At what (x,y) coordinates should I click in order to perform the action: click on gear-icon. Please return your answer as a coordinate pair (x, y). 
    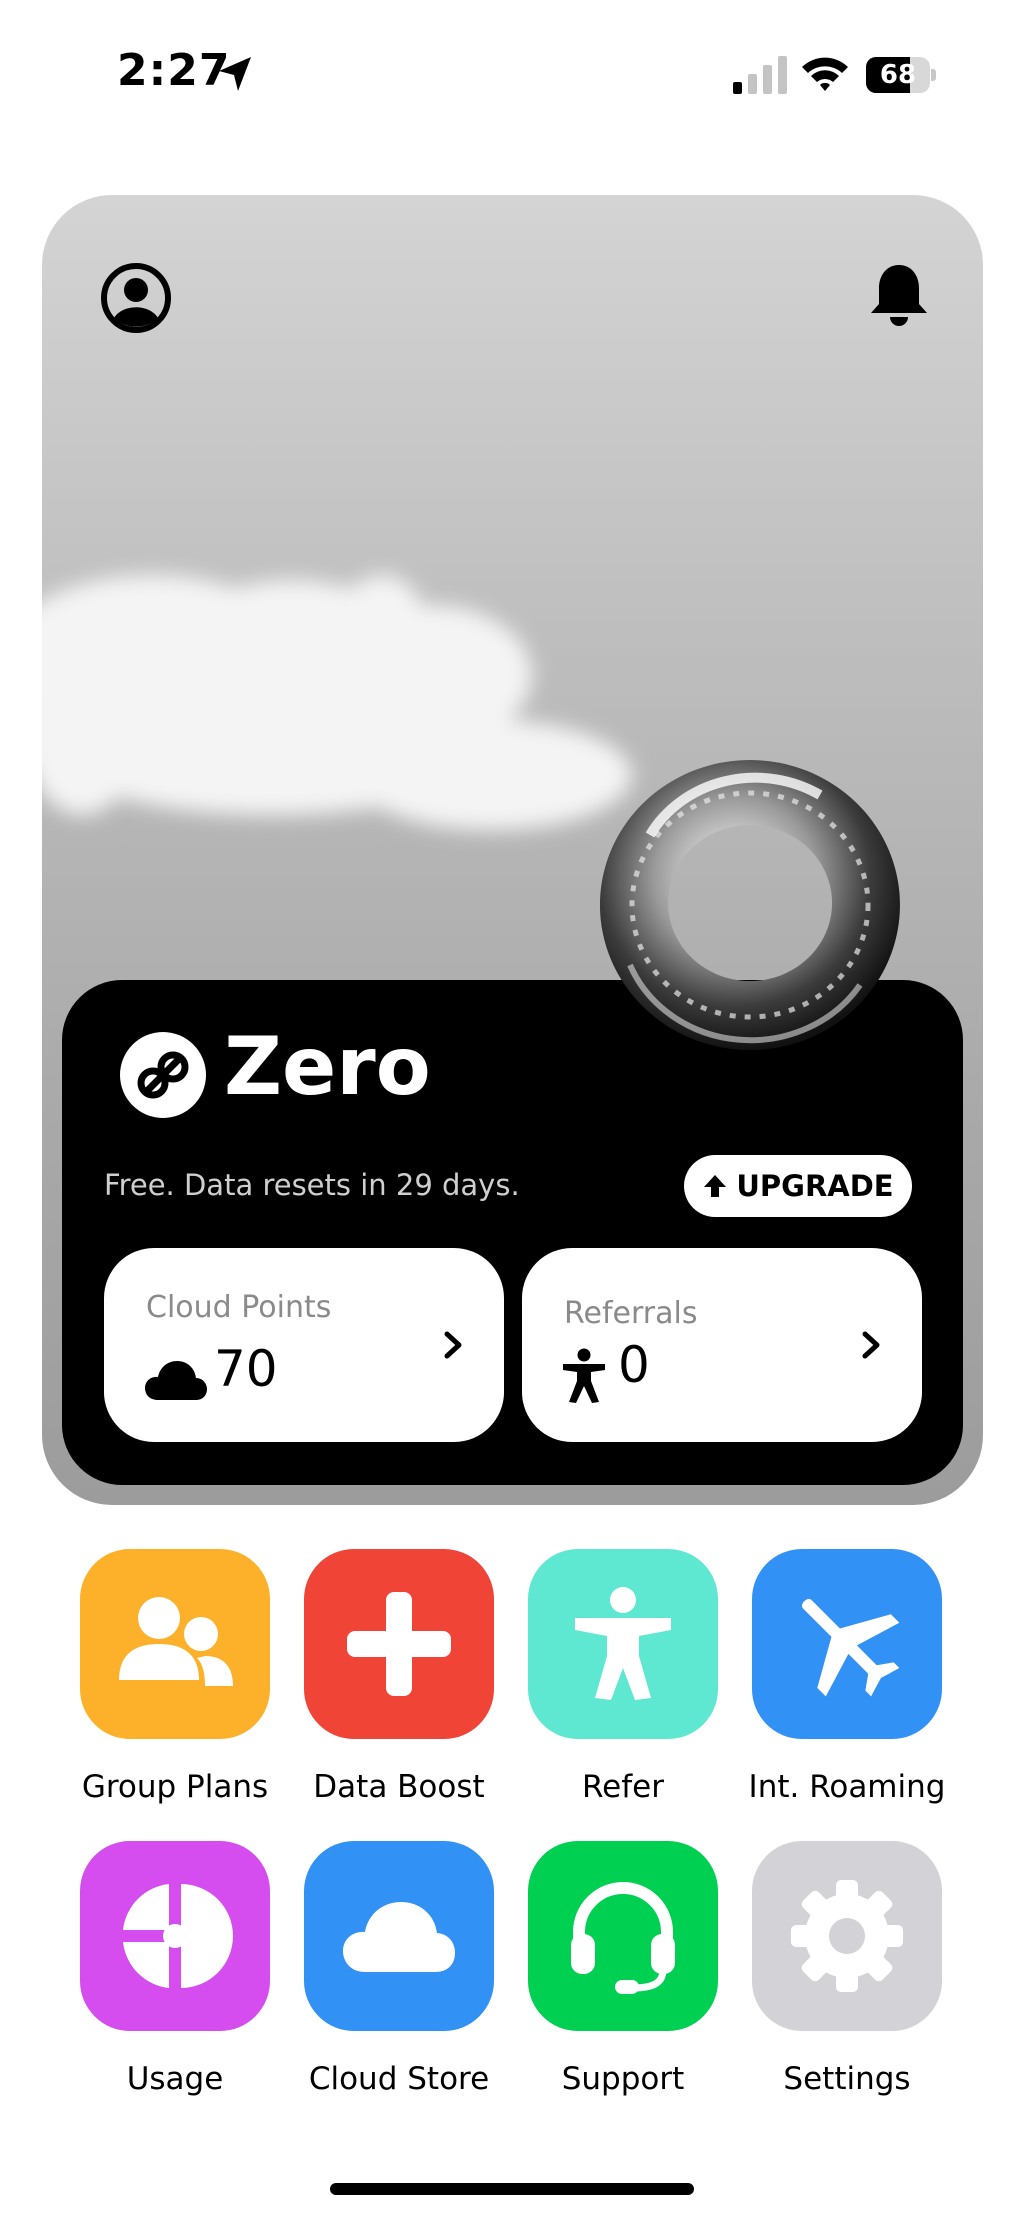
    Looking at the image, I should click on (847, 1936).